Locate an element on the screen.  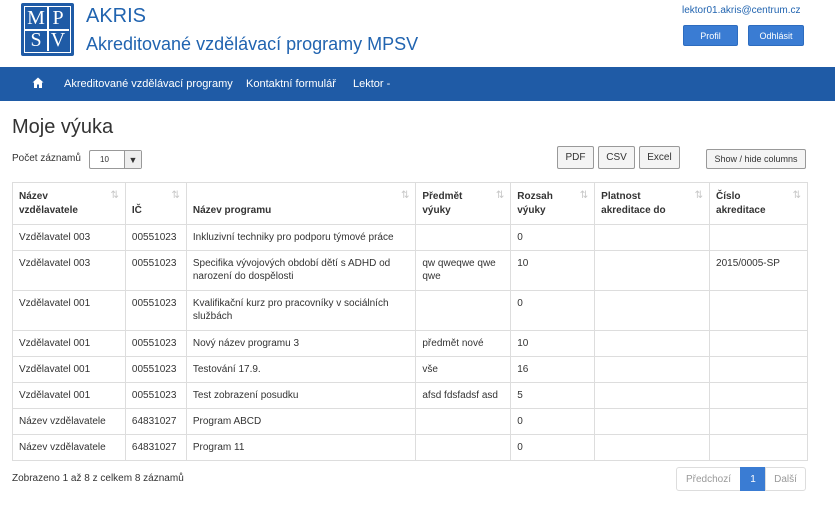
cell-subject: vše is located at coordinates (463, 369).